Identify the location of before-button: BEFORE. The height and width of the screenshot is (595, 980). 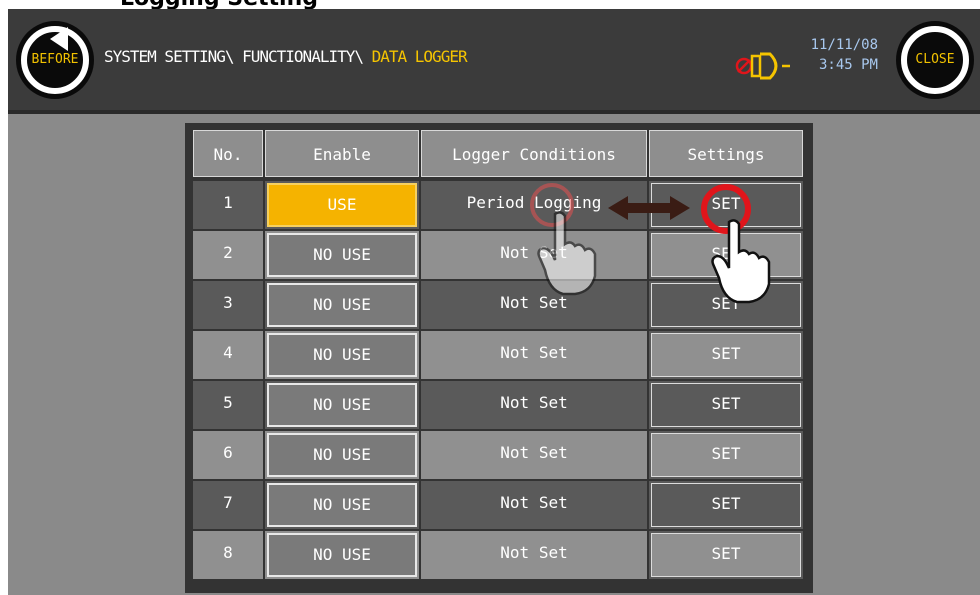
(55, 60).